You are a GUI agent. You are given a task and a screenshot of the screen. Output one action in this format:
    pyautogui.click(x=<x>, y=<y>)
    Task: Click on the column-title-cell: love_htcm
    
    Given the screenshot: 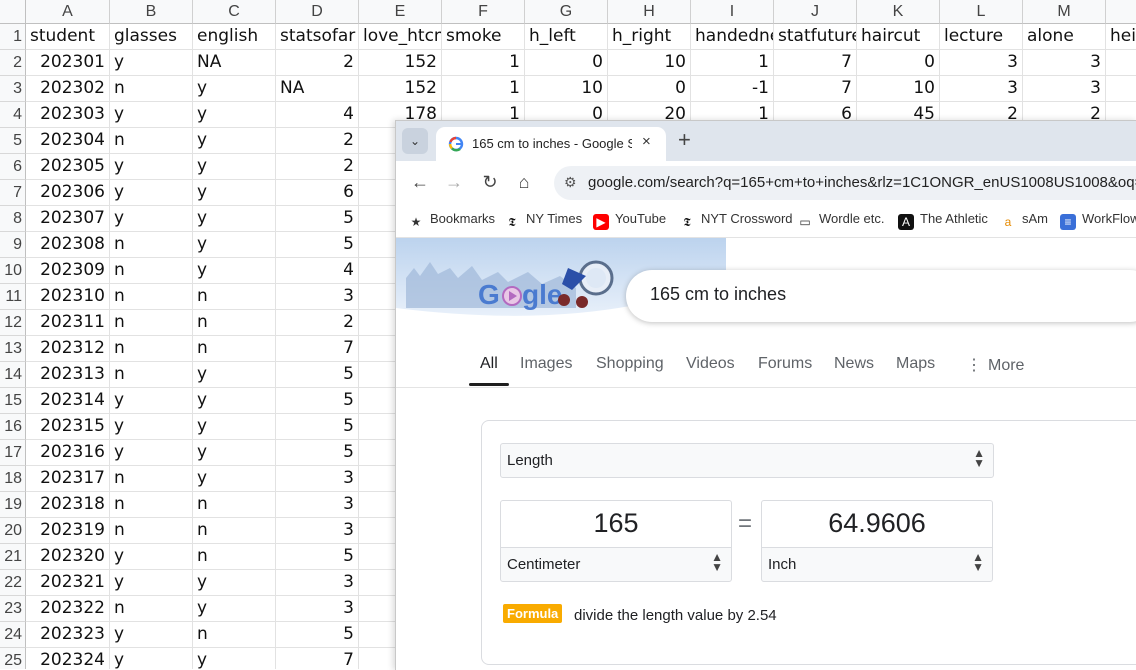 What is the action you would take?
    pyautogui.click(x=400, y=37)
    